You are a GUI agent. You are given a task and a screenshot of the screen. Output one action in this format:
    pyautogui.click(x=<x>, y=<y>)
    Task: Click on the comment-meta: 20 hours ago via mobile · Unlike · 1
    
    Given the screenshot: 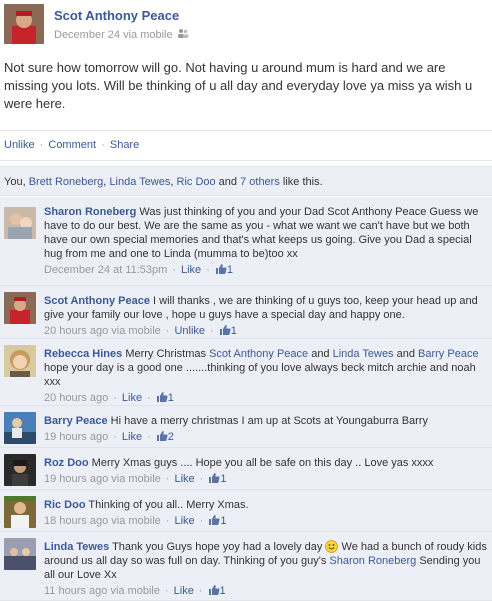 What is the action you would take?
    pyautogui.click(x=140, y=331)
    